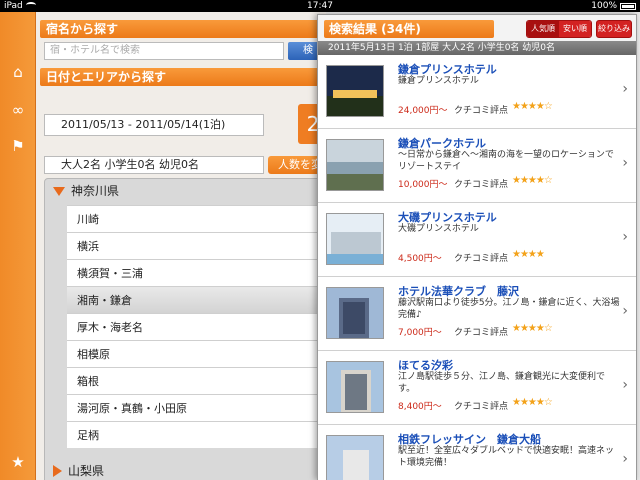 The width and height of the screenshot is (640, 480). I want to click on area-item: 横須賀・三浦, so click(201, 272).